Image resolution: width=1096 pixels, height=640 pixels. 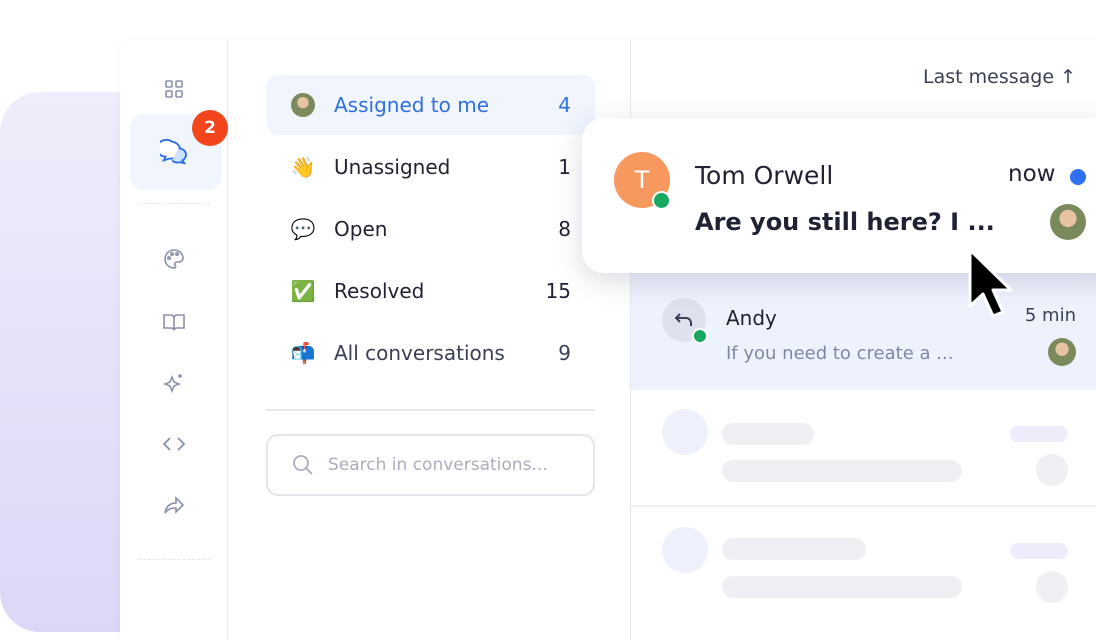 What do you see at coordinates (303, 229) in the screenshot?
I see `speech-bubble-icon: 💬` at bounding box center [303, 229].